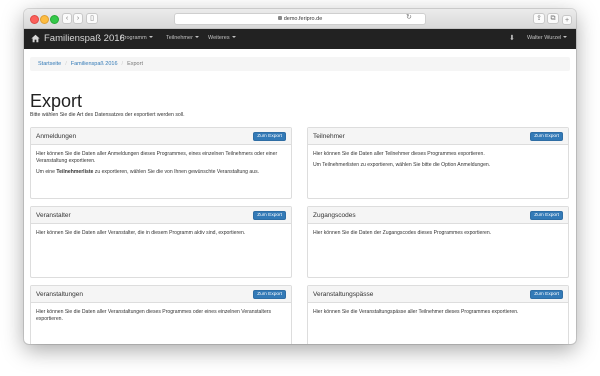 This screenshot has width=600, height=376. Describe the element at coordinates (161, 294) in the screenshot. I see `panel-heading: Veranstaltungen Zum Export` at that location.